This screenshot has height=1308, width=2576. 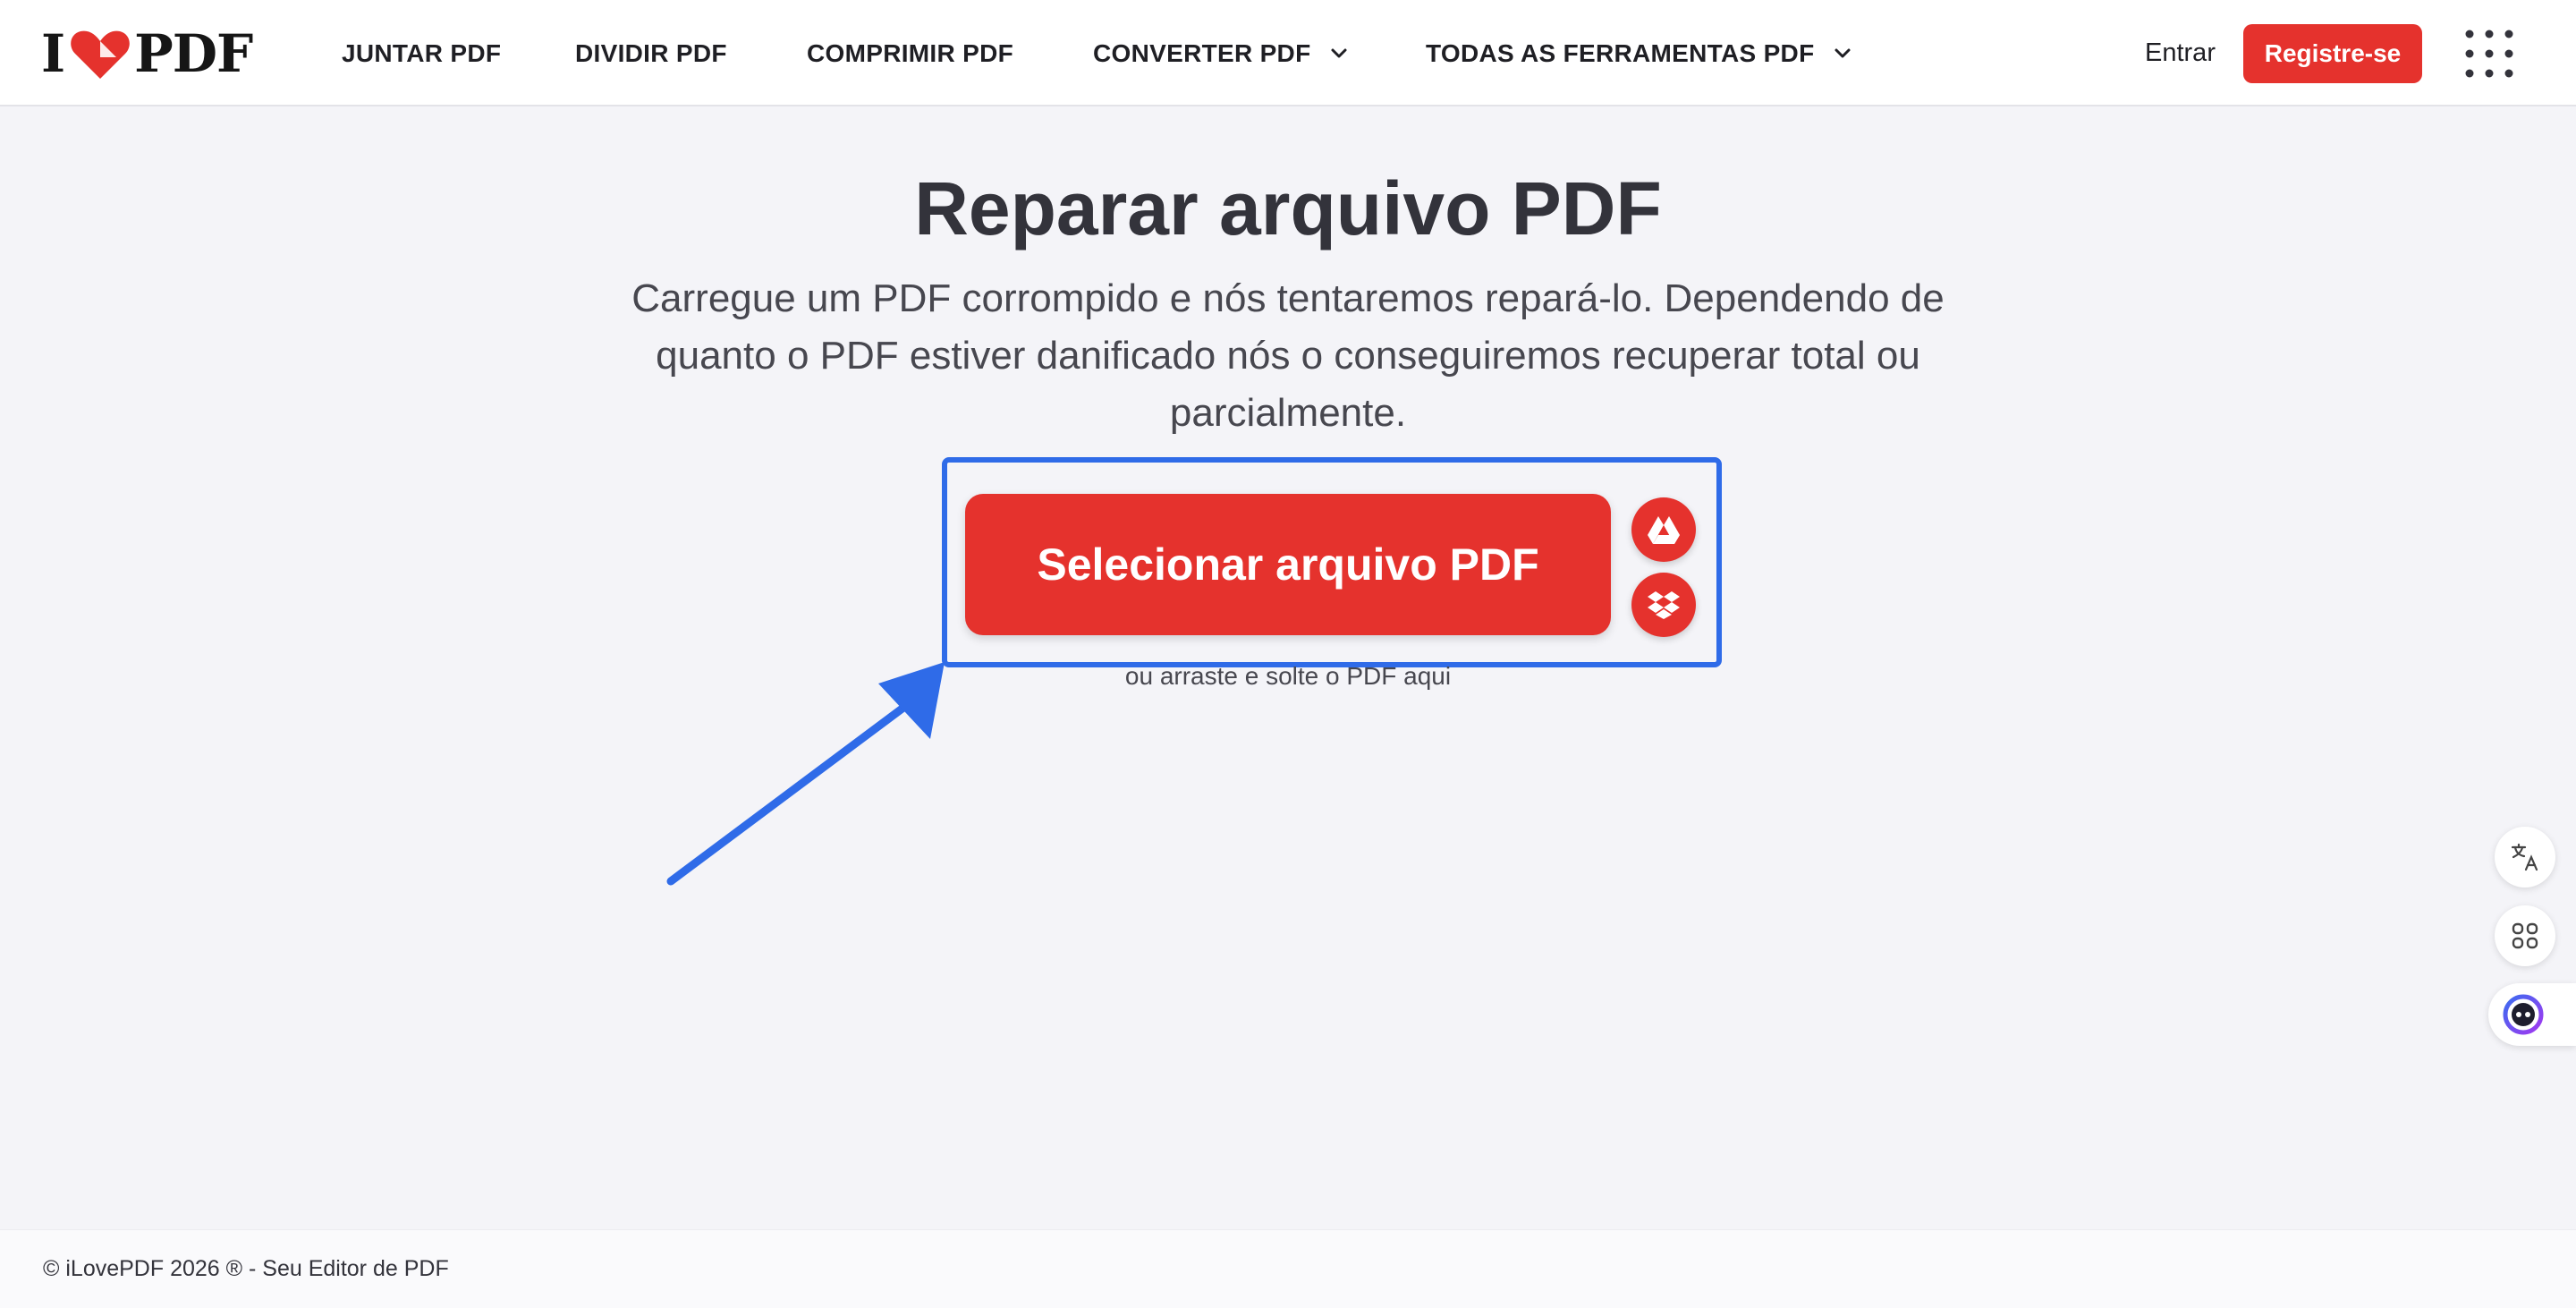 I want to click on assistant-button, so click(x=2532, y=1014).